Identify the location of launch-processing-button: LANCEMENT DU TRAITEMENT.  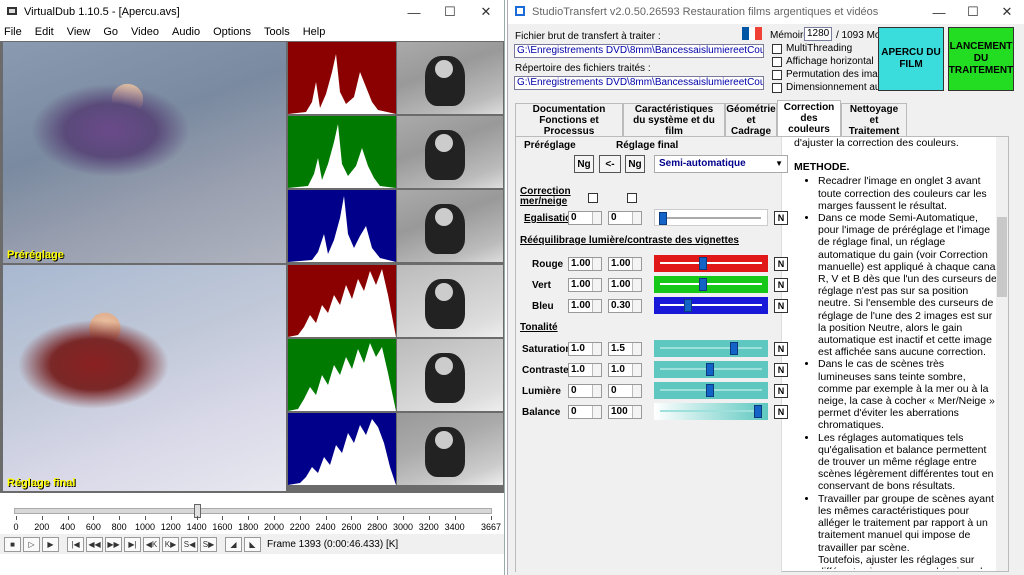
(981, 59).